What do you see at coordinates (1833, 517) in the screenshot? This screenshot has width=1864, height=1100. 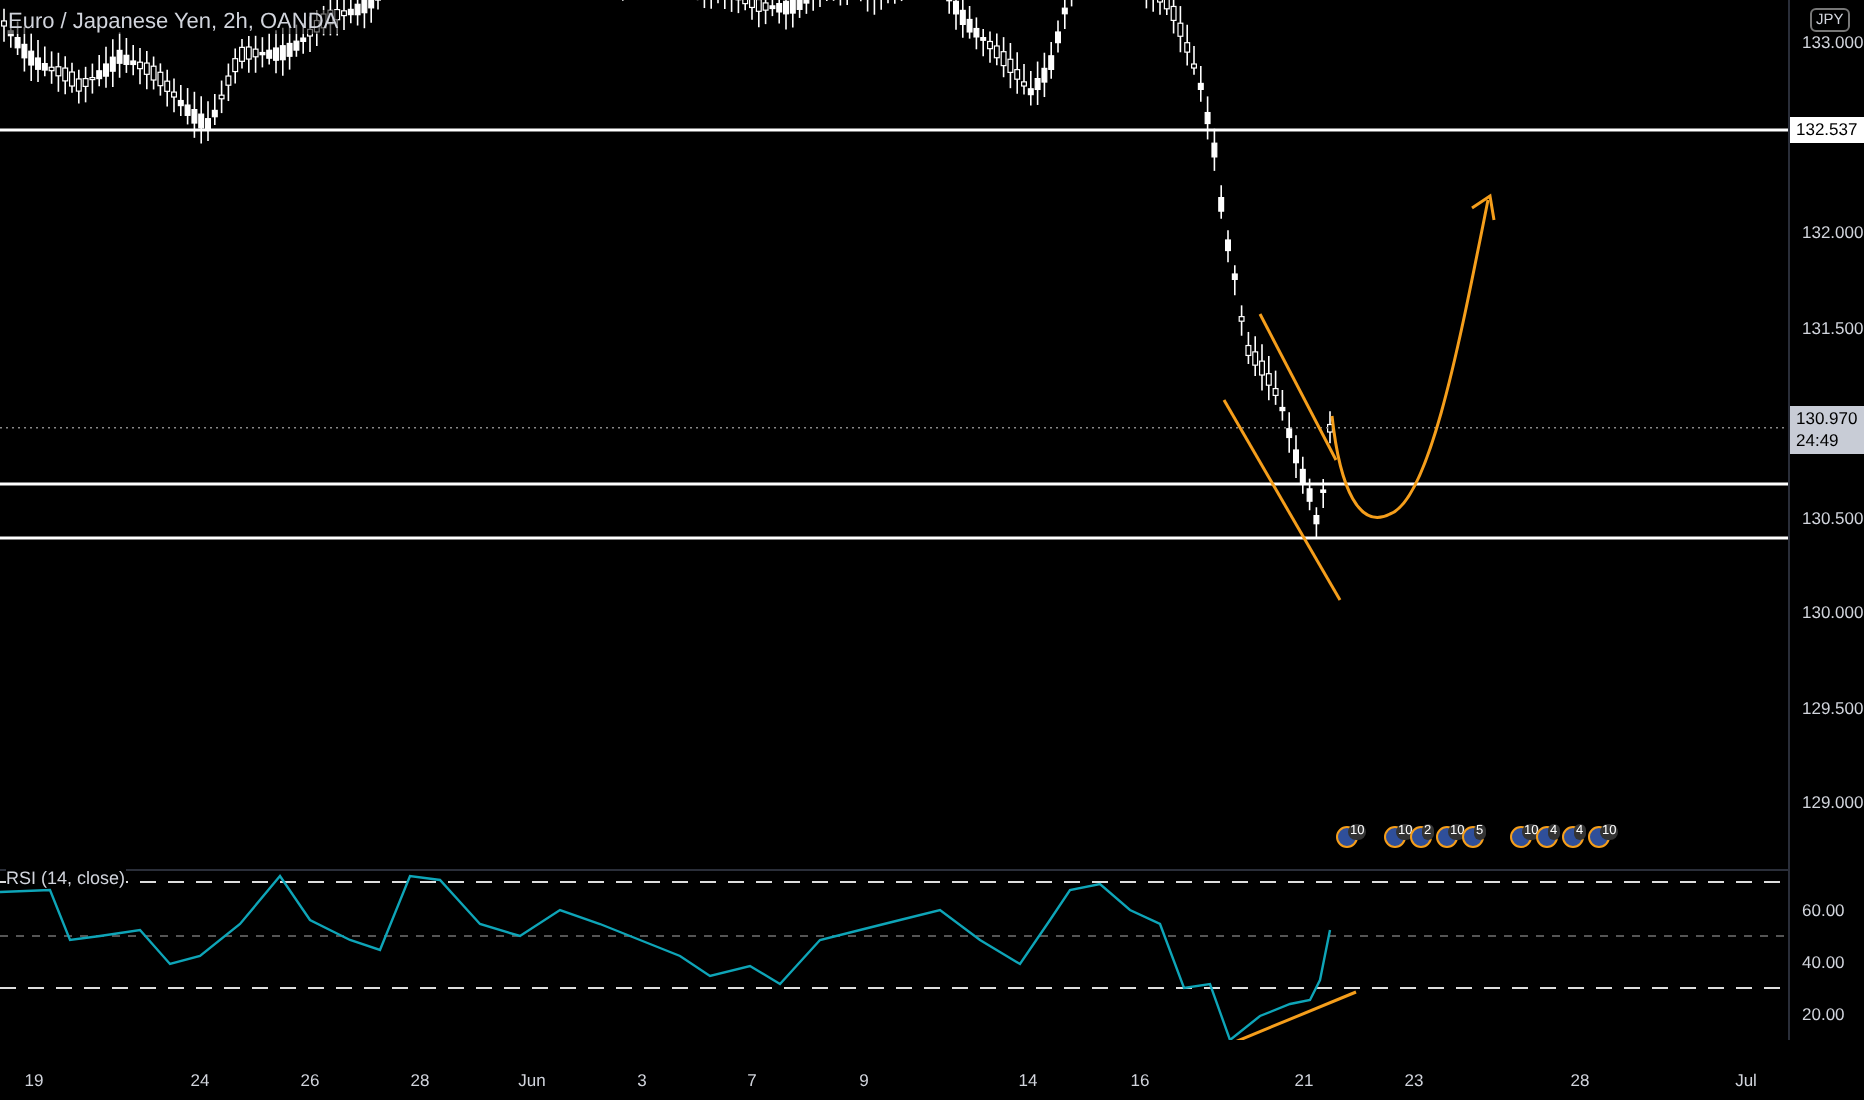 I see `price-tick: 130.500` at bounding box center [1833, 517].